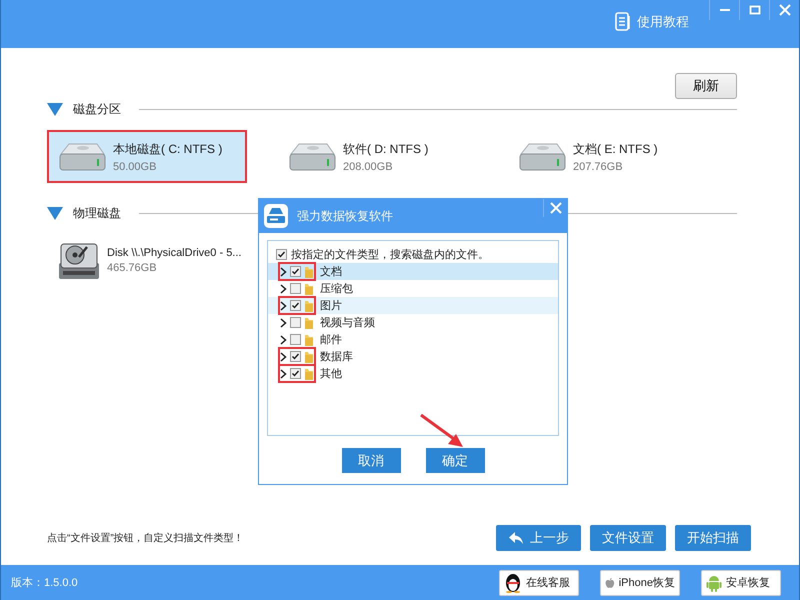  Describe the element at coordinates (331, 271) in the screenshot. I see `tree-label: 文档` at that location.